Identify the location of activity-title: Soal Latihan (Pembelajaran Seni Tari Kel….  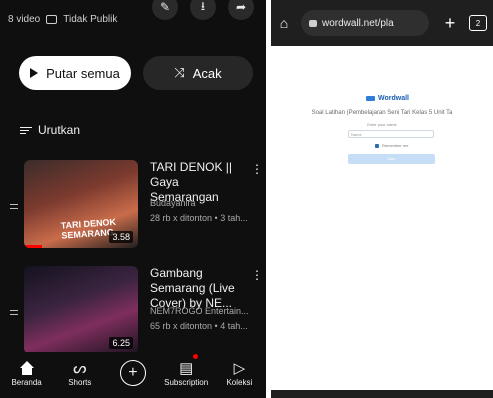
(382, 113).